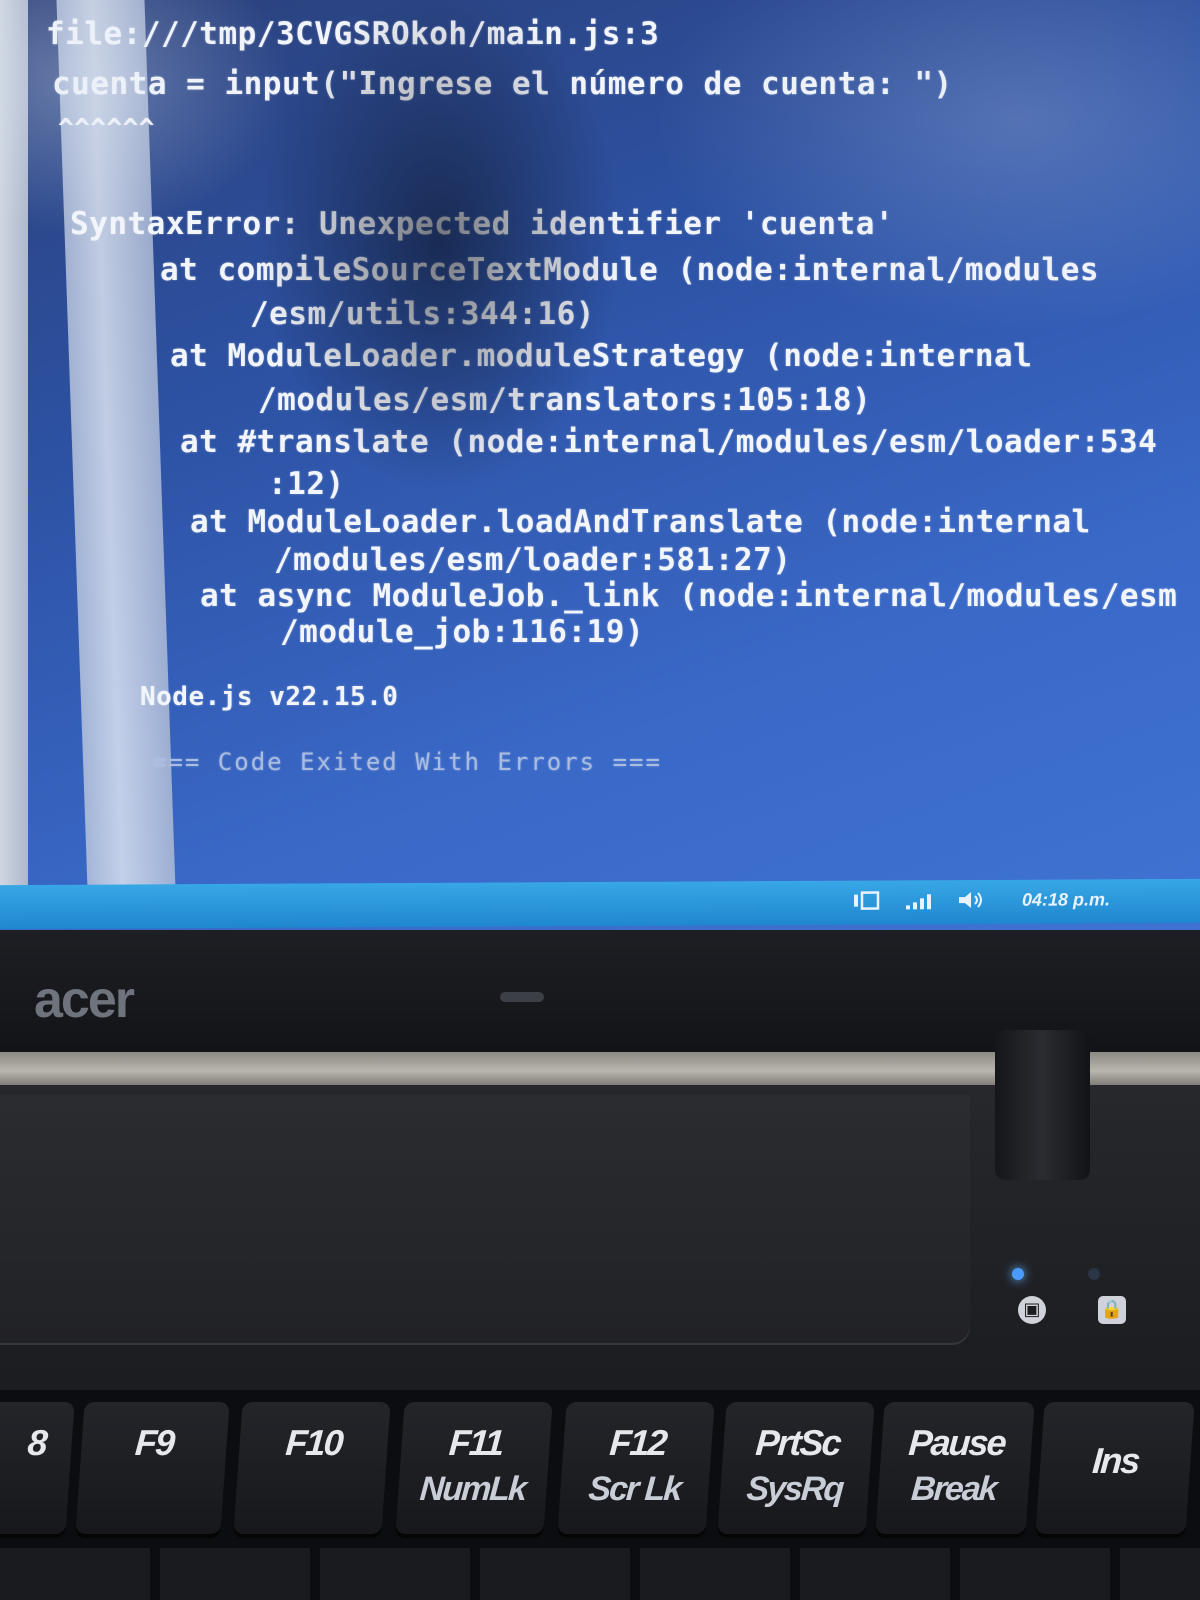 The image size is (1200, 1600). What do you see at coordinates (1112, 1310) in the screenshot?
I see `lock-indicator-icon: 🔒` at bounding box center [1112, 1310].